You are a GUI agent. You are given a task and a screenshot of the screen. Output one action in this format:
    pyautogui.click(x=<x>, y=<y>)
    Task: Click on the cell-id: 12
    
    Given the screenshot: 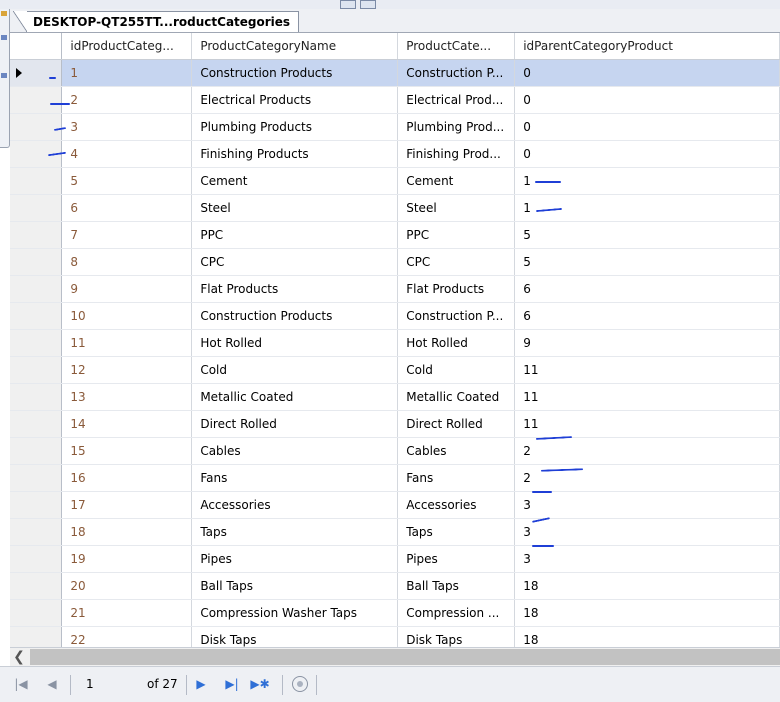 What is the action you would take?
    pyautogui.click(x=127, y=370)
    